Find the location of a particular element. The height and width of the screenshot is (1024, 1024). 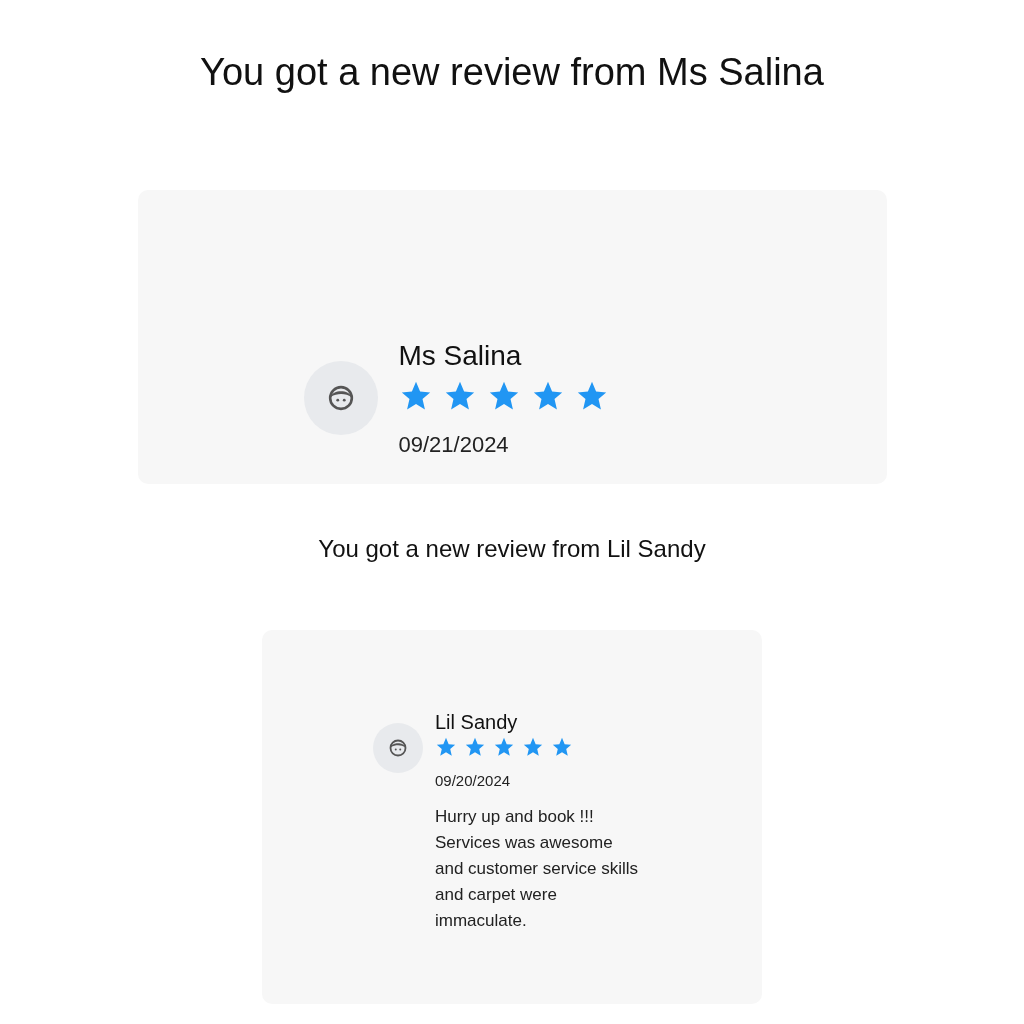

notification-heading: You got a new review from Ms Salina is located at coordinates (512, 72).